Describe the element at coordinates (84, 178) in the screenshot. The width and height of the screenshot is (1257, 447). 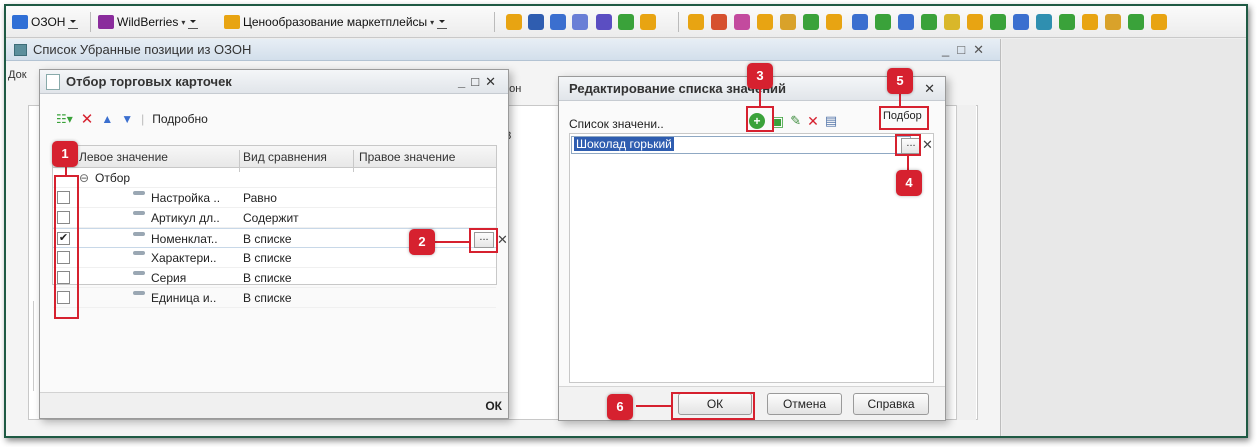
I see `collapse-icon: ⊖` at that location.